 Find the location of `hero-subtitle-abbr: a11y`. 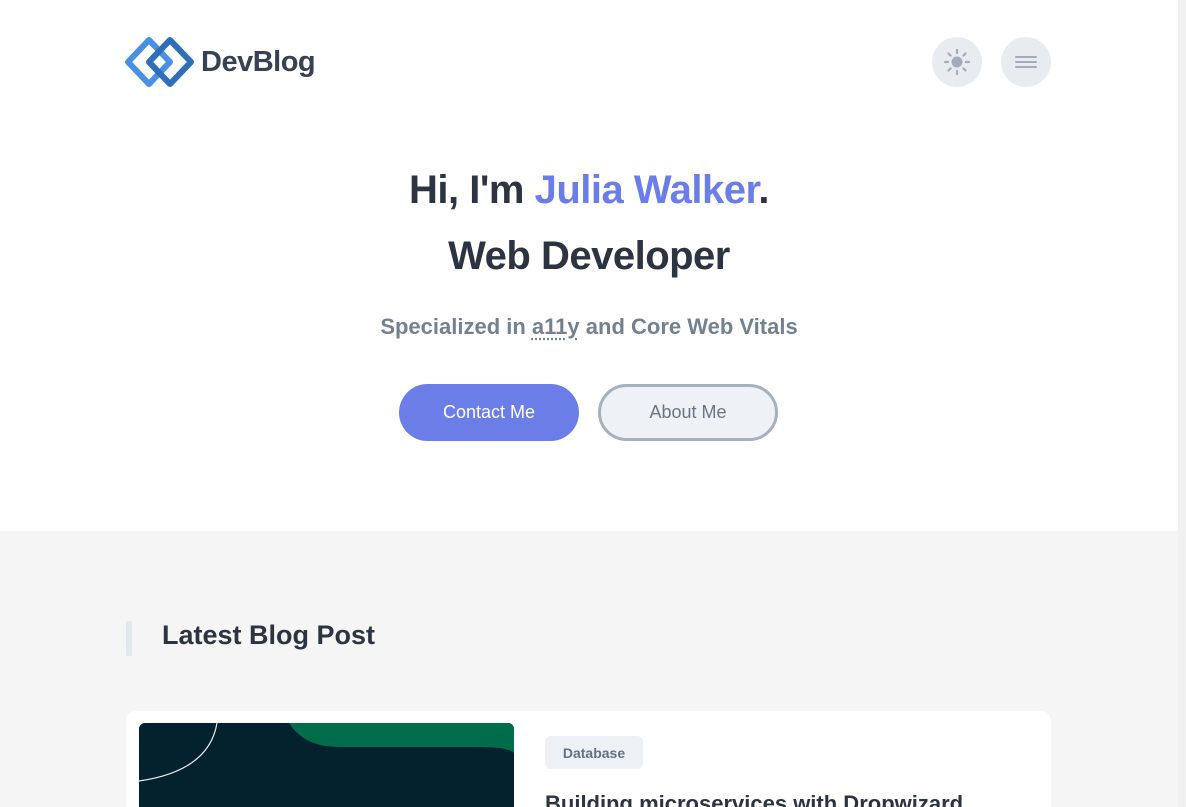

hero-subtitle-abbr: a11y is located at coordinates (555, 326).